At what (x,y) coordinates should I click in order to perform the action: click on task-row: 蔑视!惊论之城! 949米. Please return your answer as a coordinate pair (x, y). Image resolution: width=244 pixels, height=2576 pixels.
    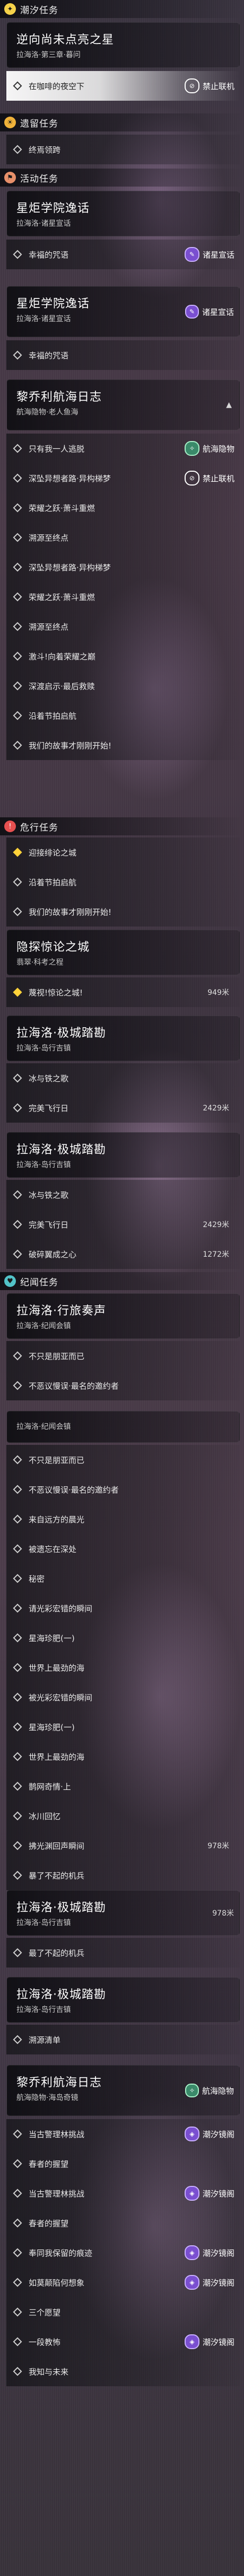
    Looking at the image, I should click on (123, 992).